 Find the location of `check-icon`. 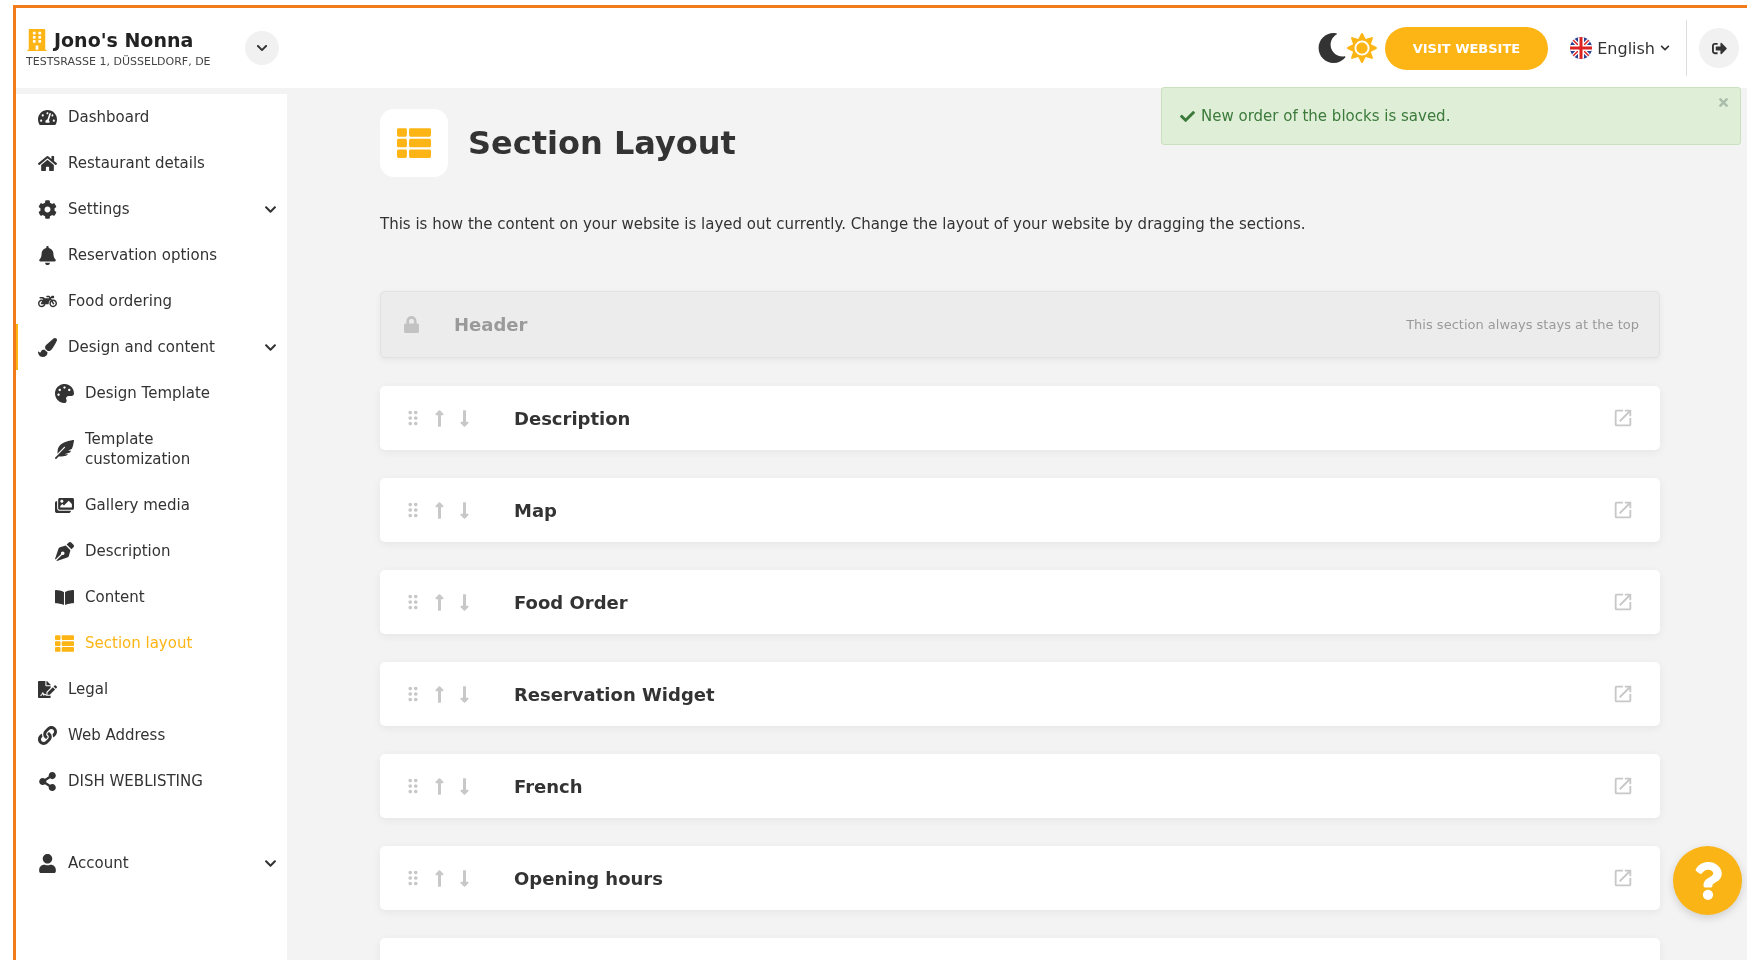

check-icon is located at coordinates (1187, 116).